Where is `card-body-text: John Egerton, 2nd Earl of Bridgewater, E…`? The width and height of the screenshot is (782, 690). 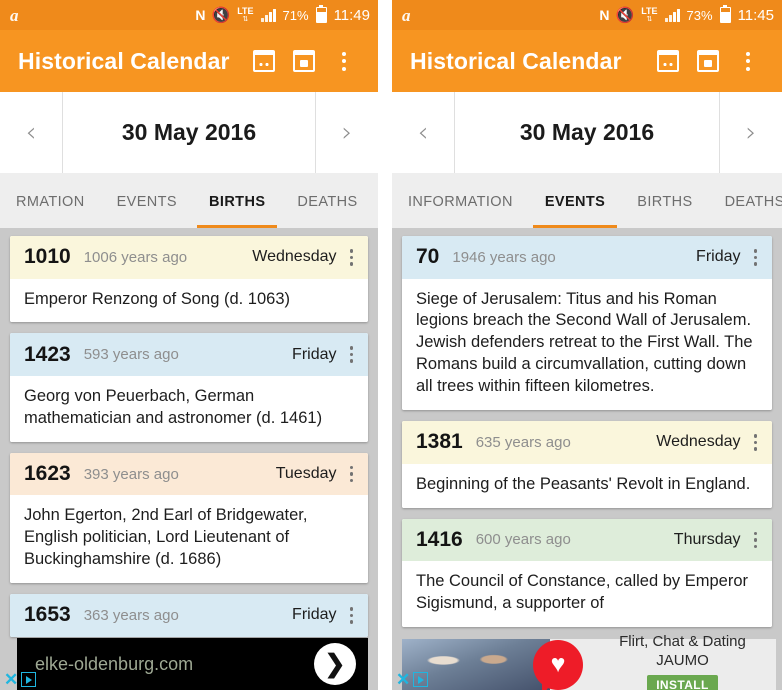 card-body-text: John Egerton, 2nd Earl of Bridgewater, E… is located at coordinates (189, 539).